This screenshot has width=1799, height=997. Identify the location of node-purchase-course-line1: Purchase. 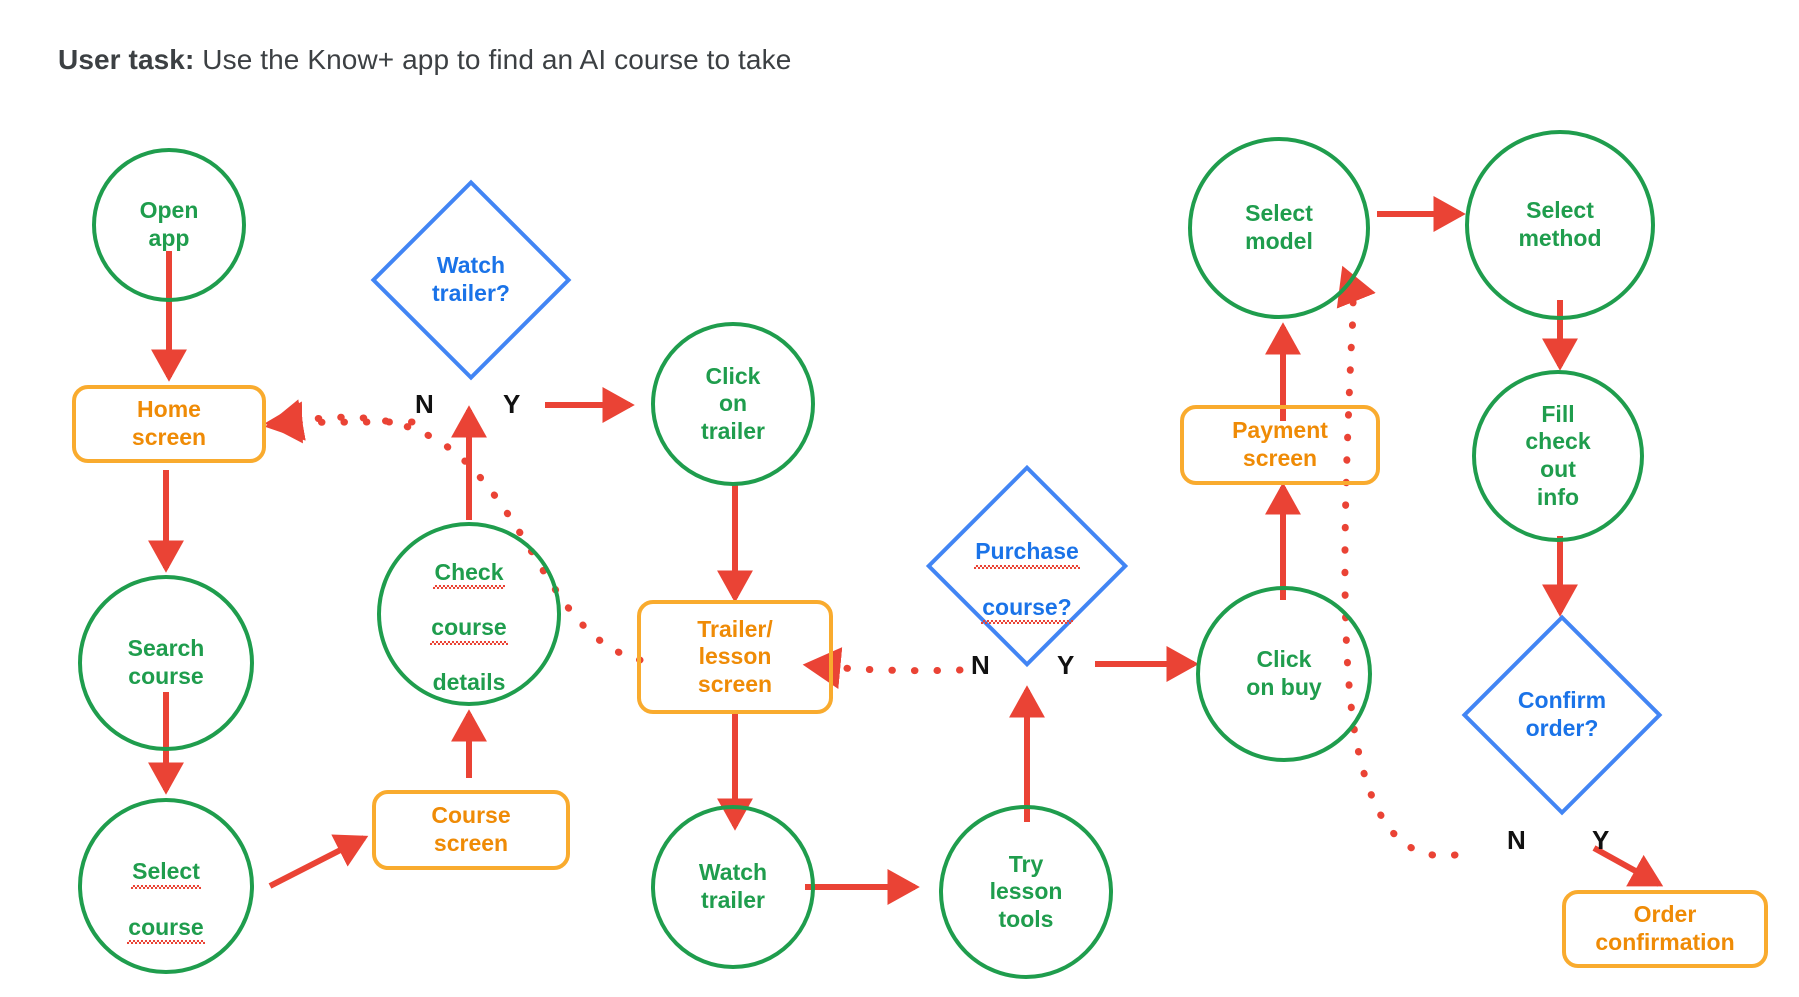
(1027, 553).